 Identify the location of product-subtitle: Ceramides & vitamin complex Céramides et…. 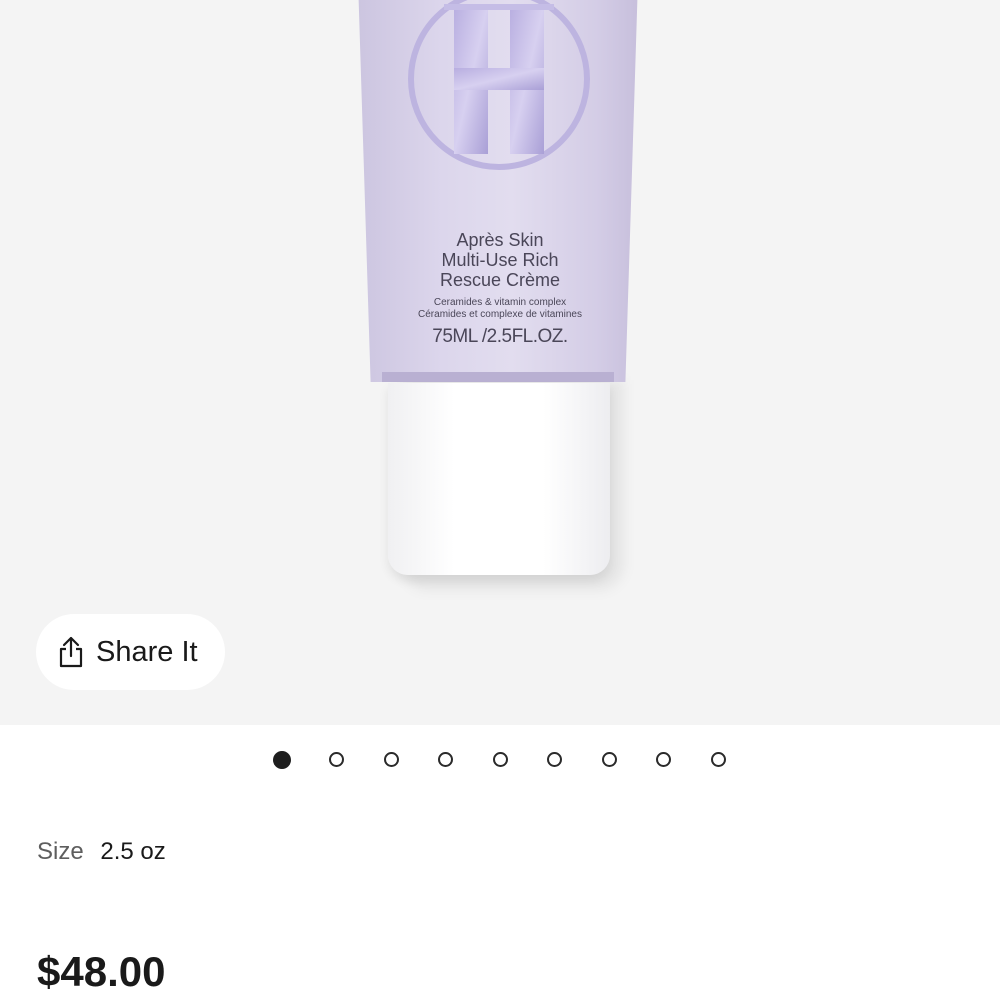
(500, 309).